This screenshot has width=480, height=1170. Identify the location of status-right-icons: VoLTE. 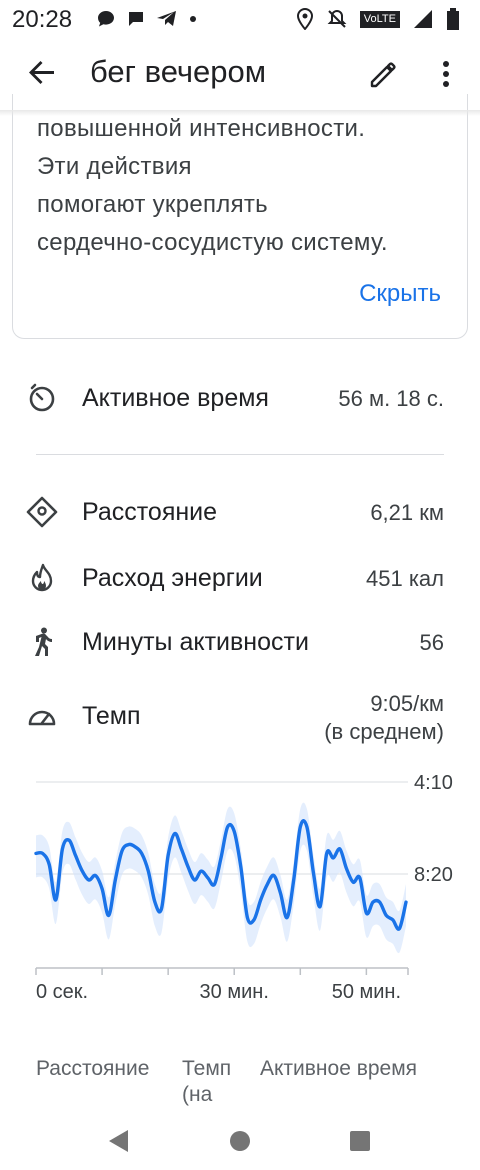
(378, 19).